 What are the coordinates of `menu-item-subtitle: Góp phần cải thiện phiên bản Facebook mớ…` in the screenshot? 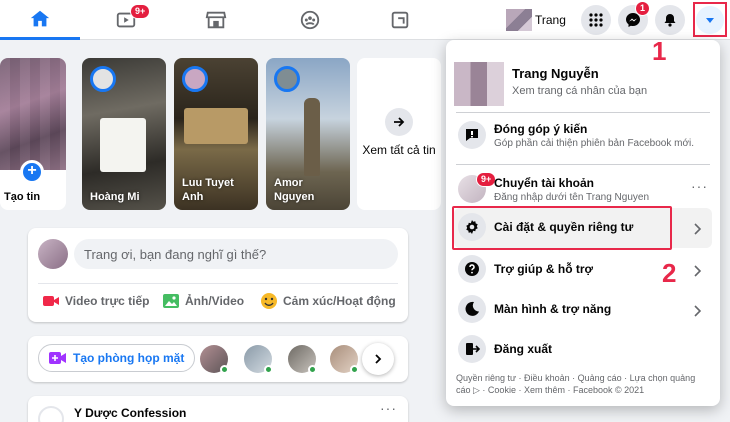 It's located at (594, 143).